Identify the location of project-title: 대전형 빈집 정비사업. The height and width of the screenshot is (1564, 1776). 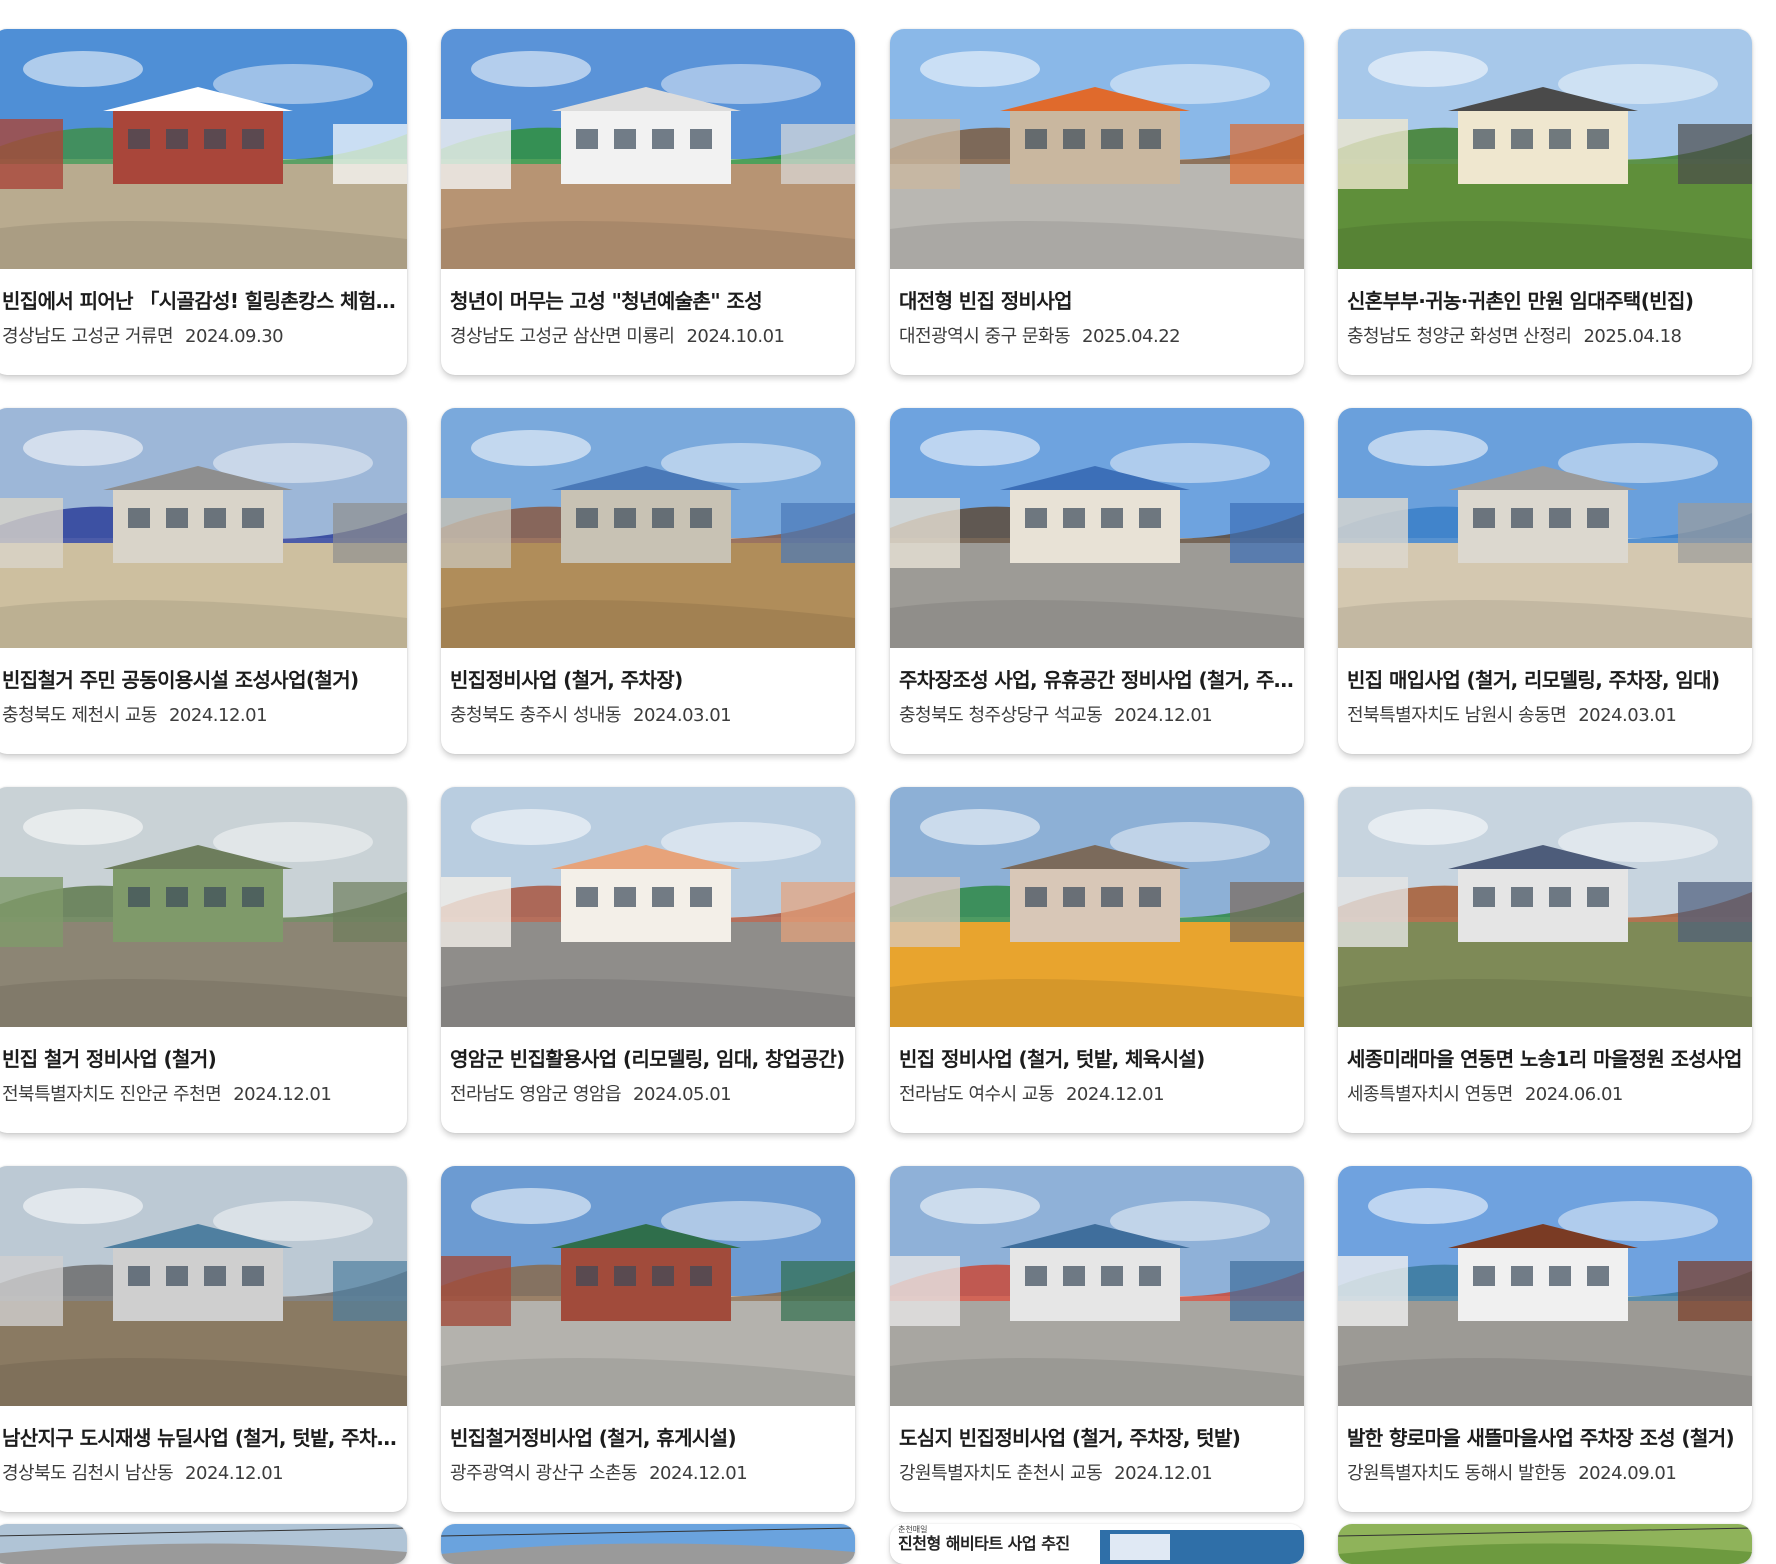
(1097, 299).